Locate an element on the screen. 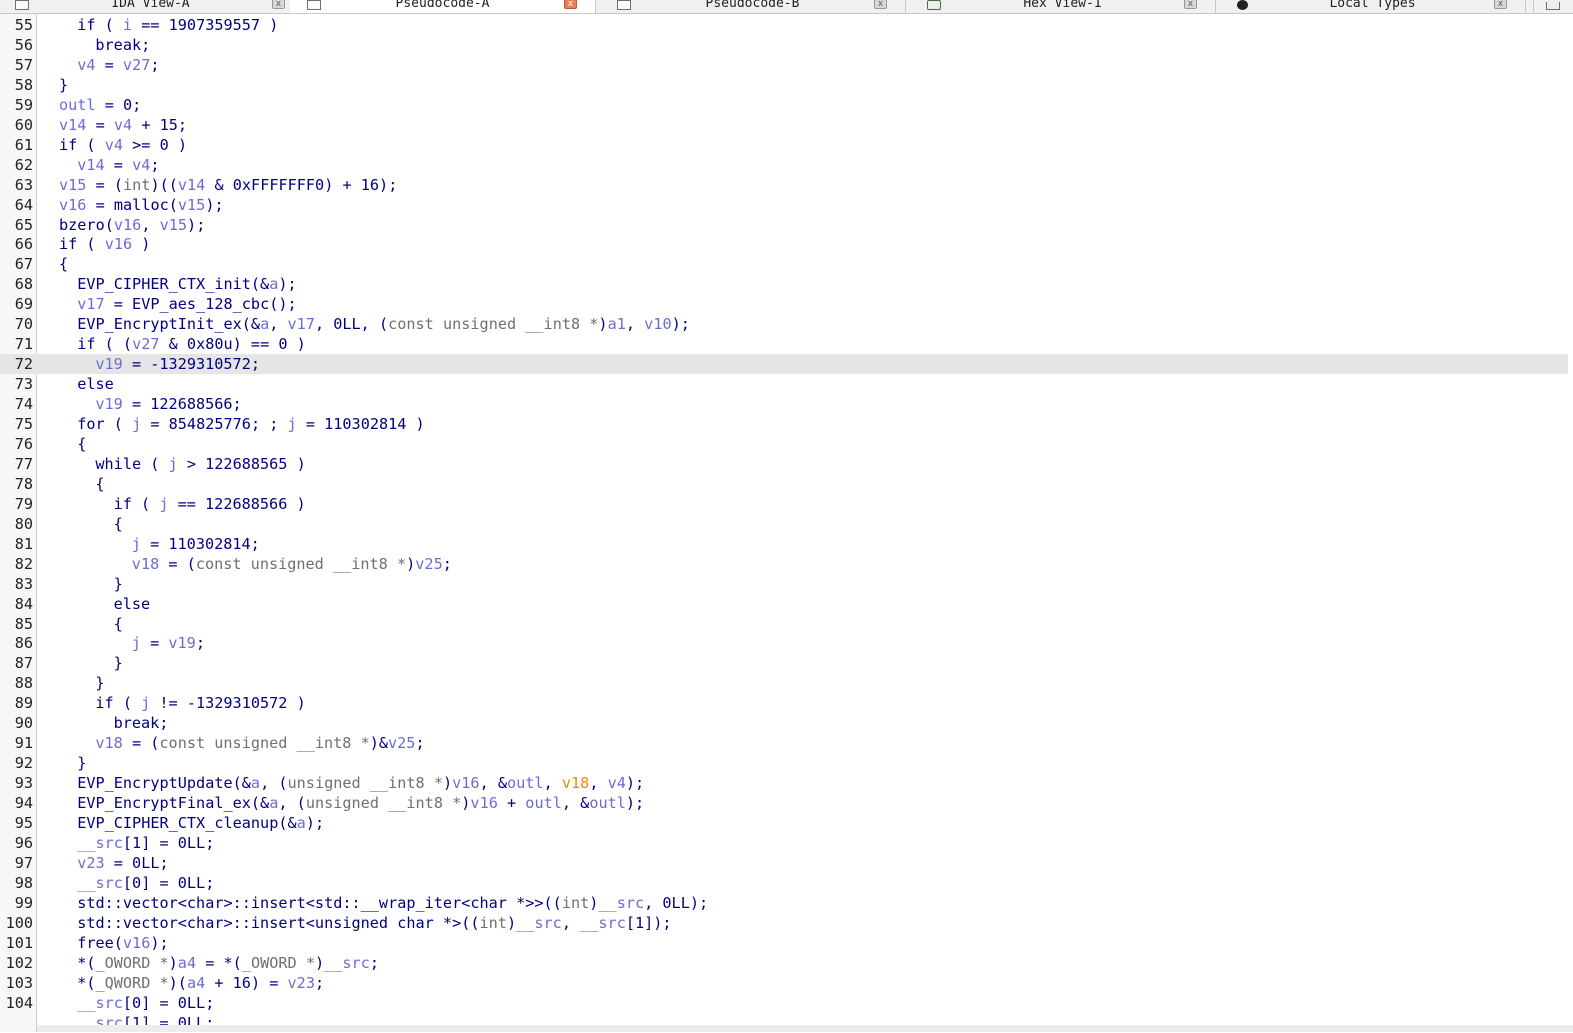 The height and width of the screenshot is (1033, 1573). code-line: 59 outl = 0; is located at coordinates (784, 105).